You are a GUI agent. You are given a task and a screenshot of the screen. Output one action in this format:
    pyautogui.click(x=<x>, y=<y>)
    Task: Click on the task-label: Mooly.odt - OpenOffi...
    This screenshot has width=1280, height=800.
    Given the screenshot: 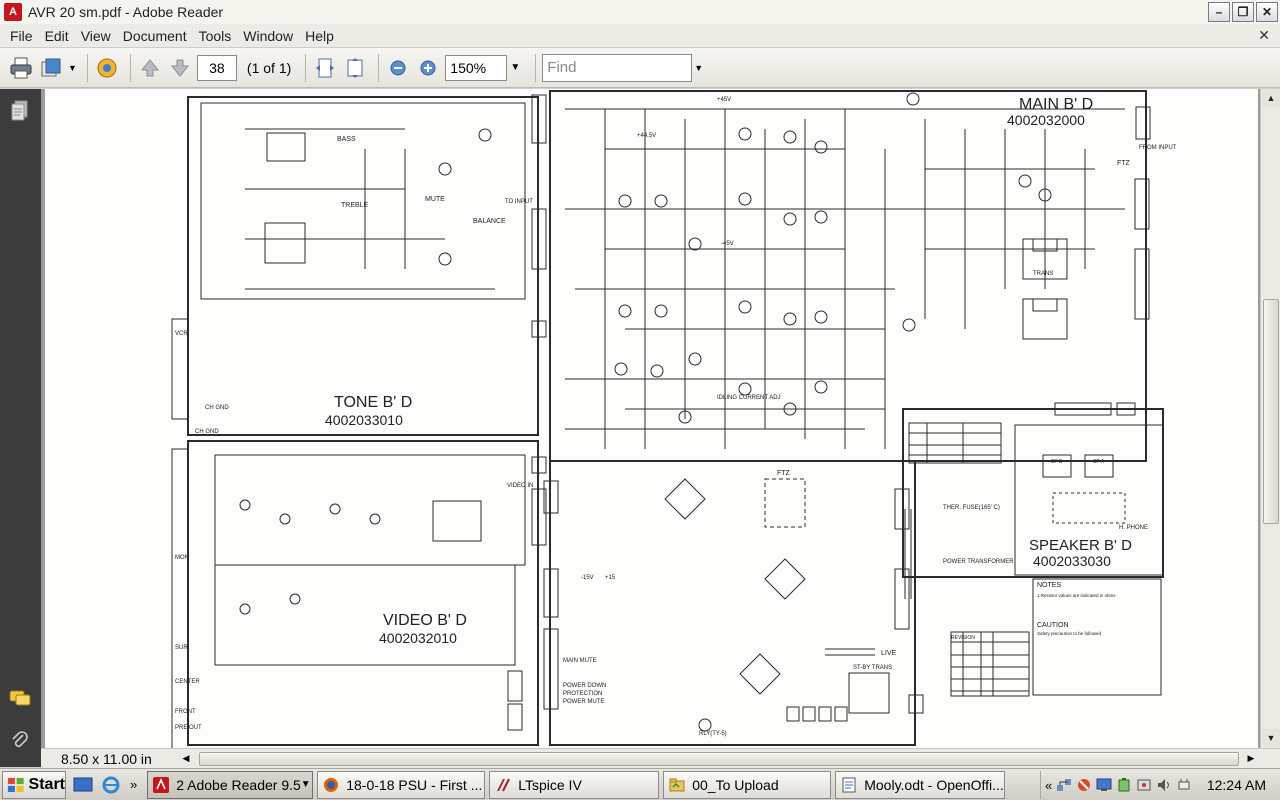 What is the action you would take?
    pyautogui.click(x=934, y=784)
    